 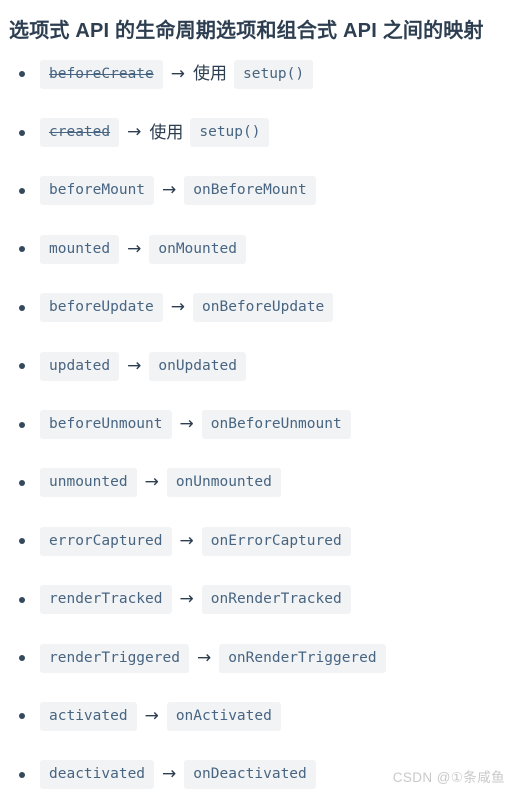 I want to click on list-item: beforeUpdate → onBeforeUpdate, so click(x=256, y=308).